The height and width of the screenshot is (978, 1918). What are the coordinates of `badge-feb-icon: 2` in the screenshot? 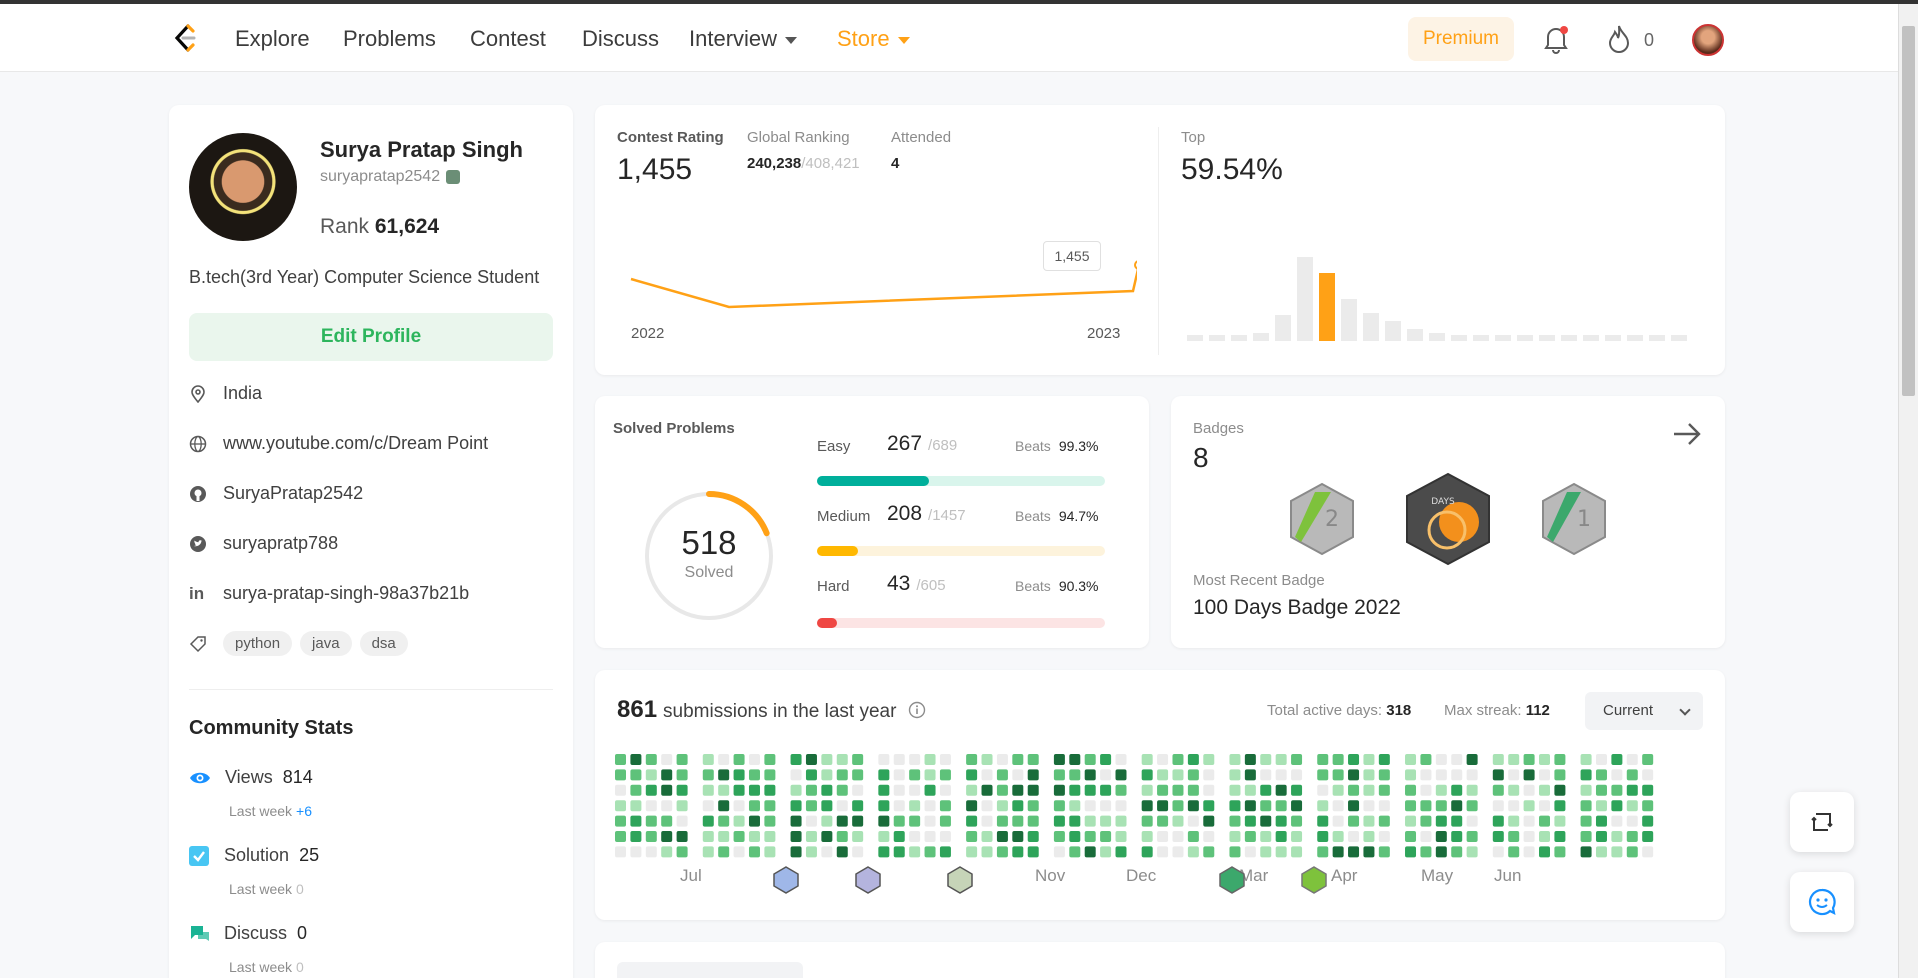 It's located at (1322, 519).